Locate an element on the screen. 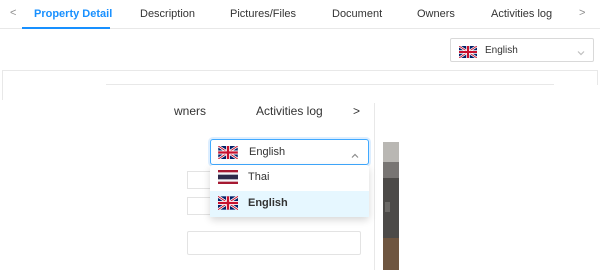  chevron-up-icon is located at coordinates (355, 157).